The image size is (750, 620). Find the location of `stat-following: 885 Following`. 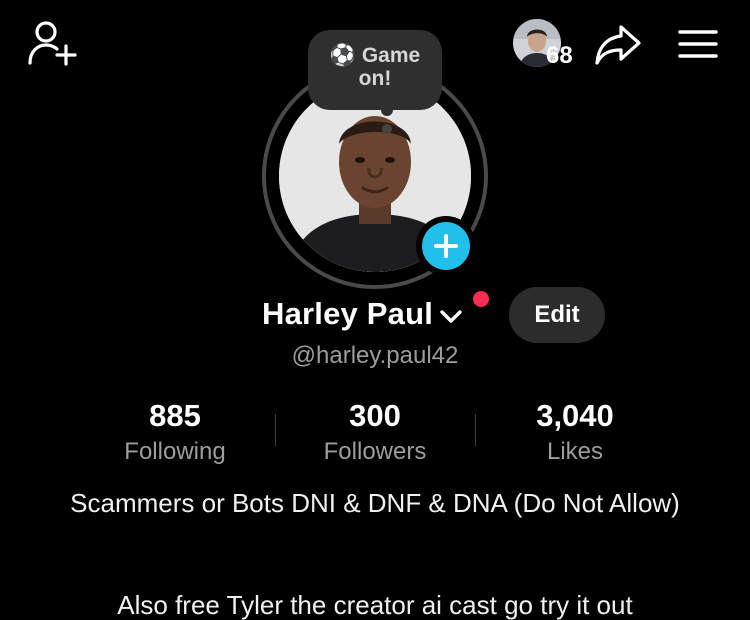

stat-following: 885 Following is located at coordinates (175, 432).